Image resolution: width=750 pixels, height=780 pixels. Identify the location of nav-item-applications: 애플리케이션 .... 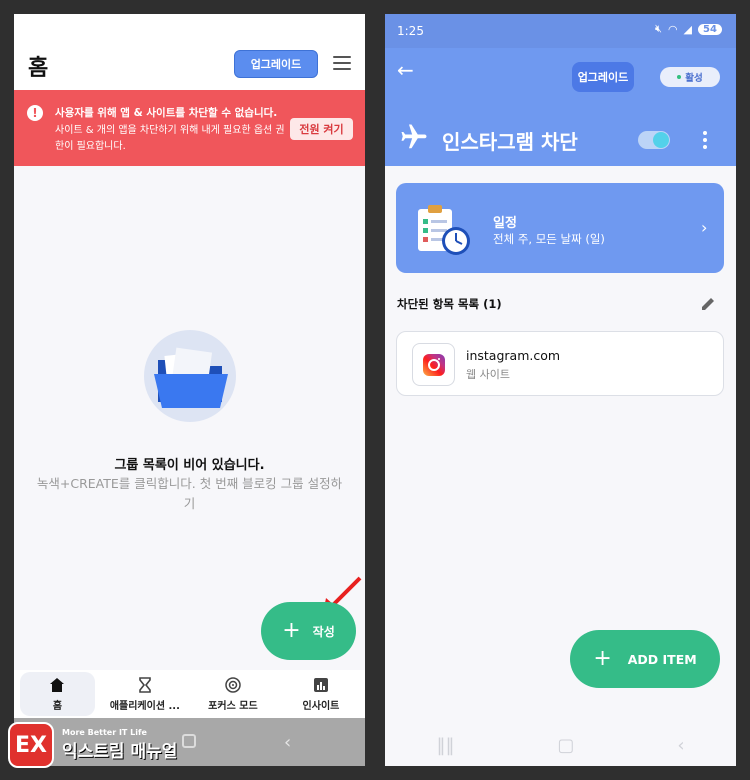
(145, 694).